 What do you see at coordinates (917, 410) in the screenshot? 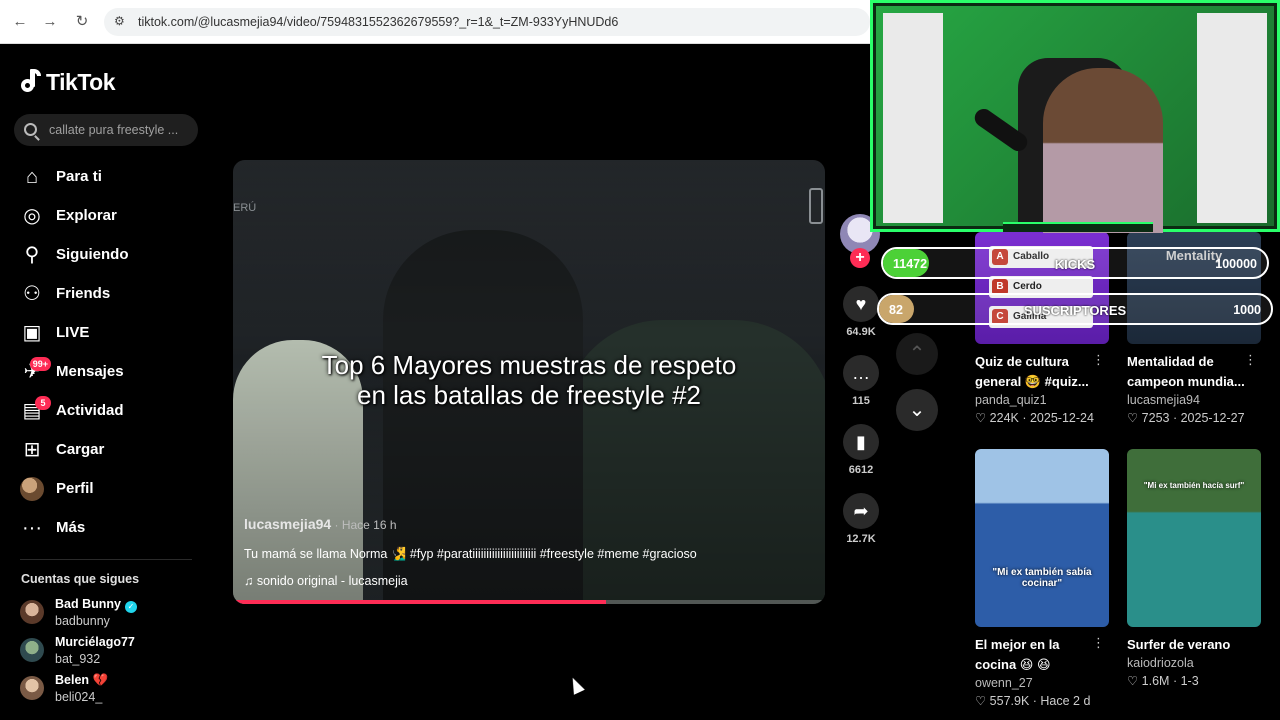
I see `next-video-button: ⌄` at bounding box center [917, 410].